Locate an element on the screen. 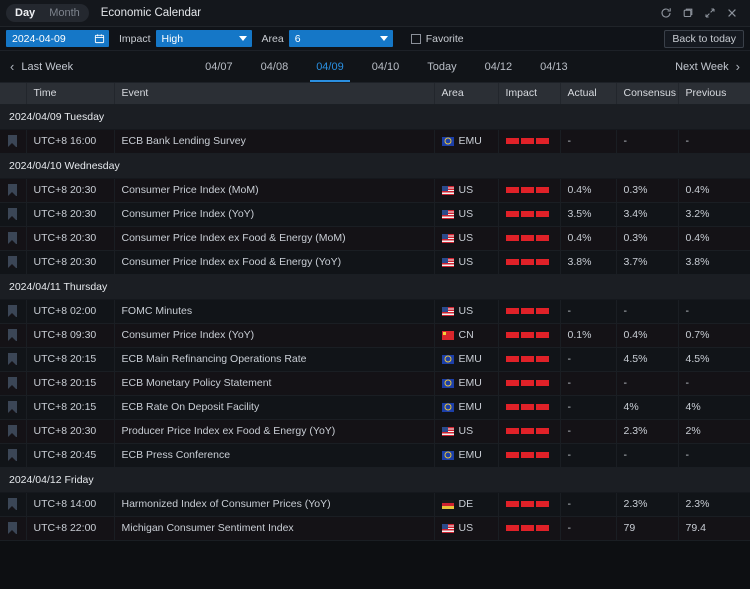 The image size is (750, 589). event-consensus: 79 is located at coordinates (647, 528).